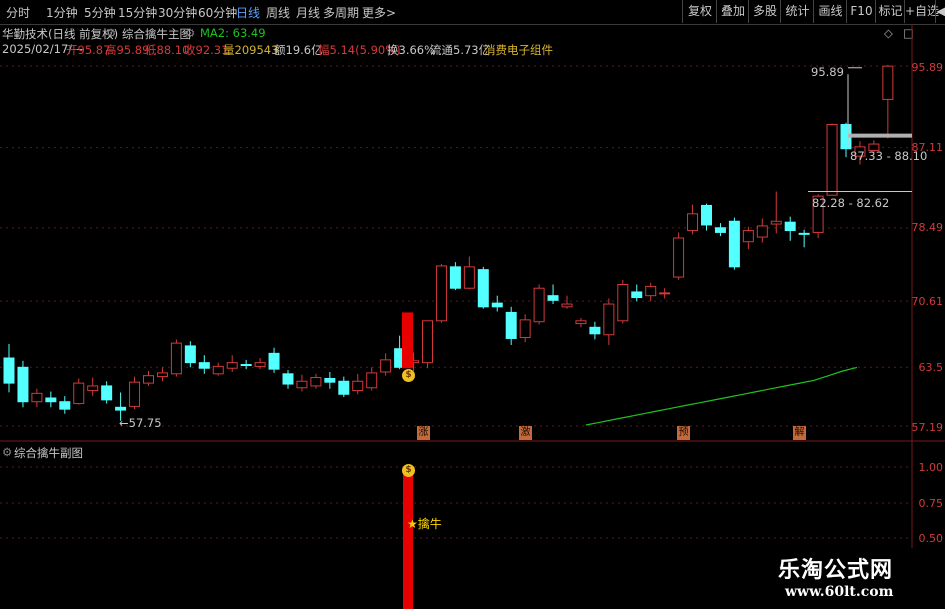  Describe the element at coordinates (48, 453) in the screenshot. I see `sub-indicator-title: 综合擒牛副图` at that location.